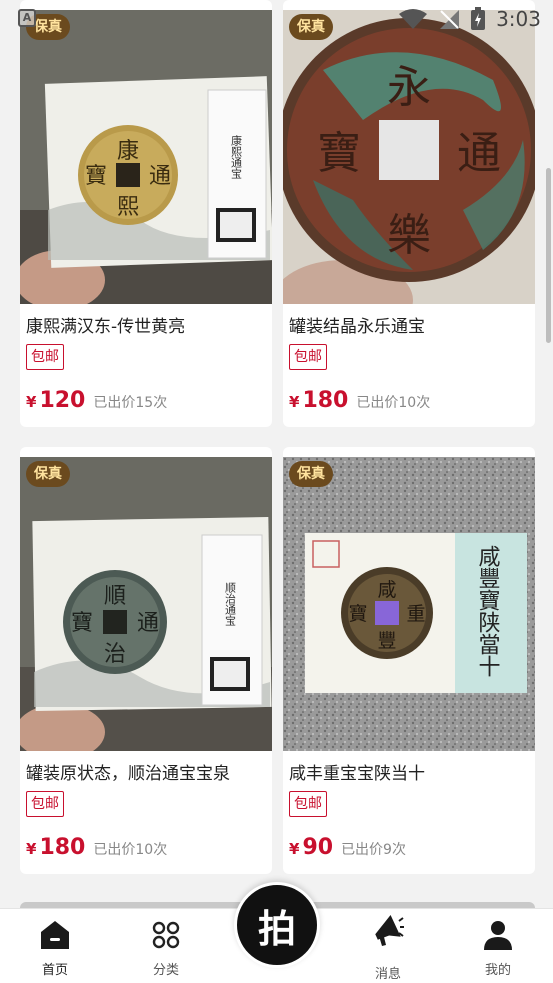 This screenshot has height=983, width=553. I want to click on product-title: 罐装原状态，顺治通宝宝泉, so click(146, 771).